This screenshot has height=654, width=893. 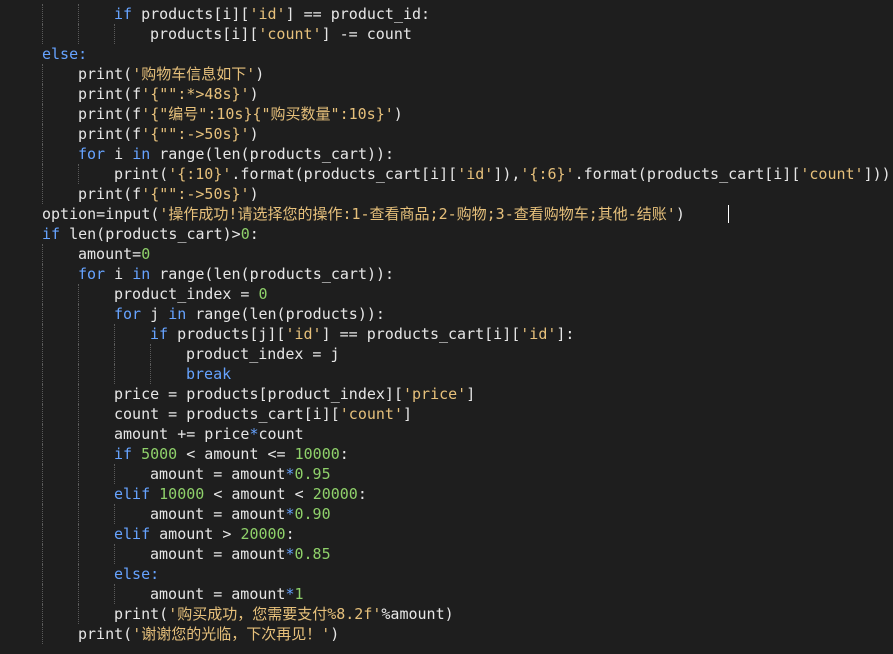 I want to click on code-line: print(f'{"":*>48s}'), so click(x=168, y=94).